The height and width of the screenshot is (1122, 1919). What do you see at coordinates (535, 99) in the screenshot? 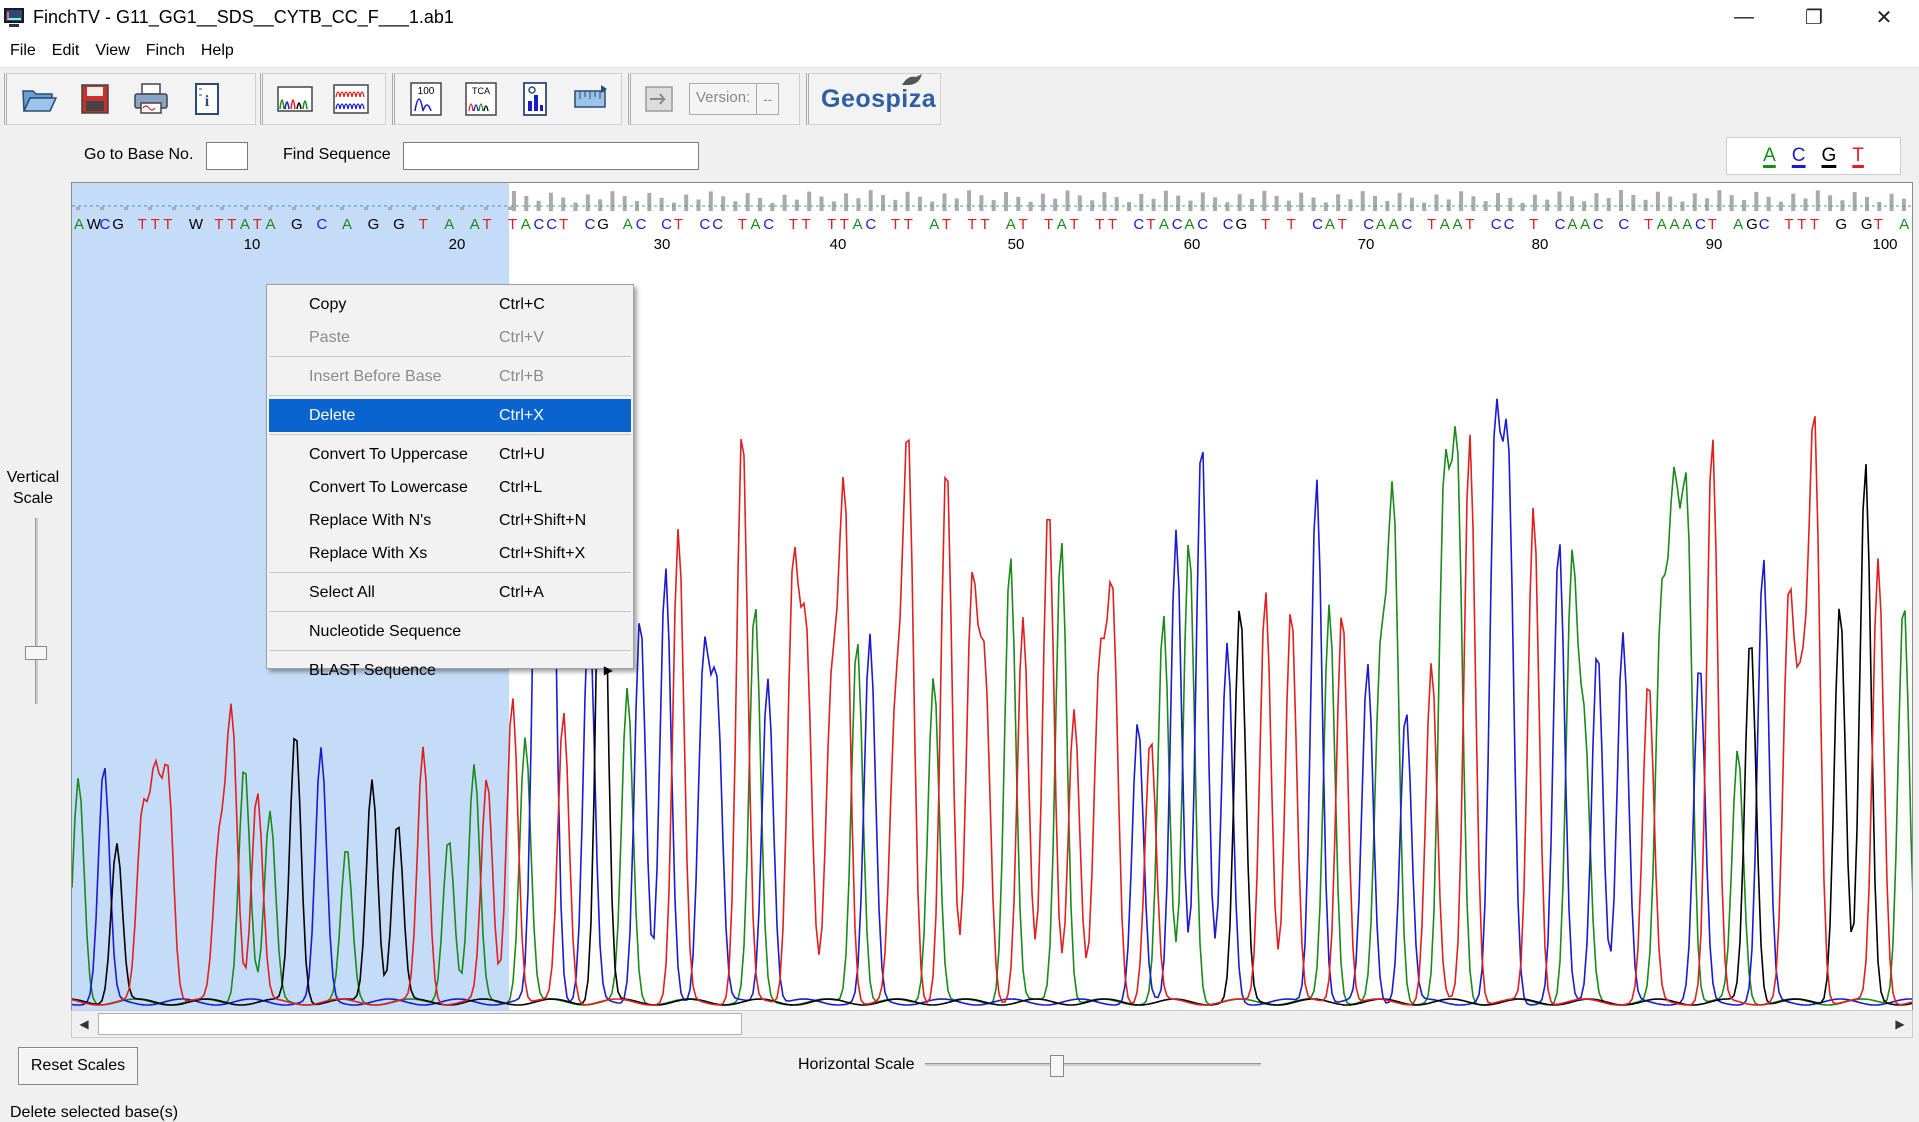
I see `quality-chart-button` at bounding box center [535, 99].